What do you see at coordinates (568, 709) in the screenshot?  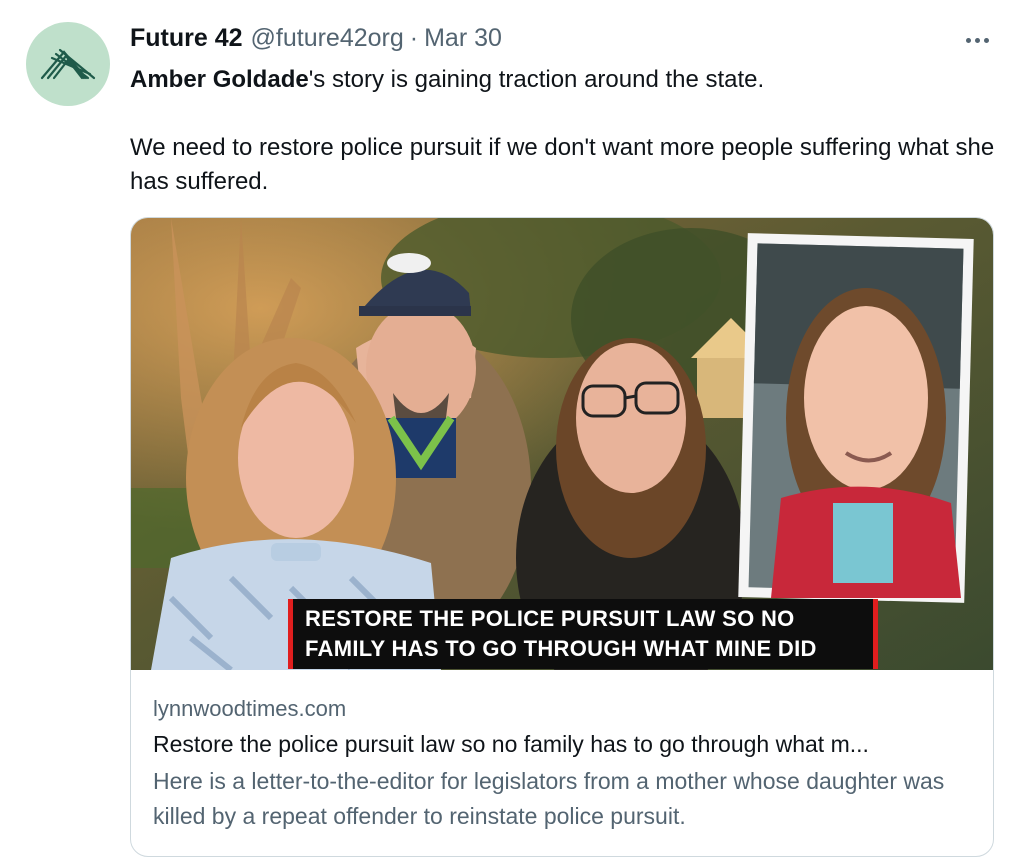 I see `card-domain: lynnwoodtimes.com` at bounding box center [568, 709].